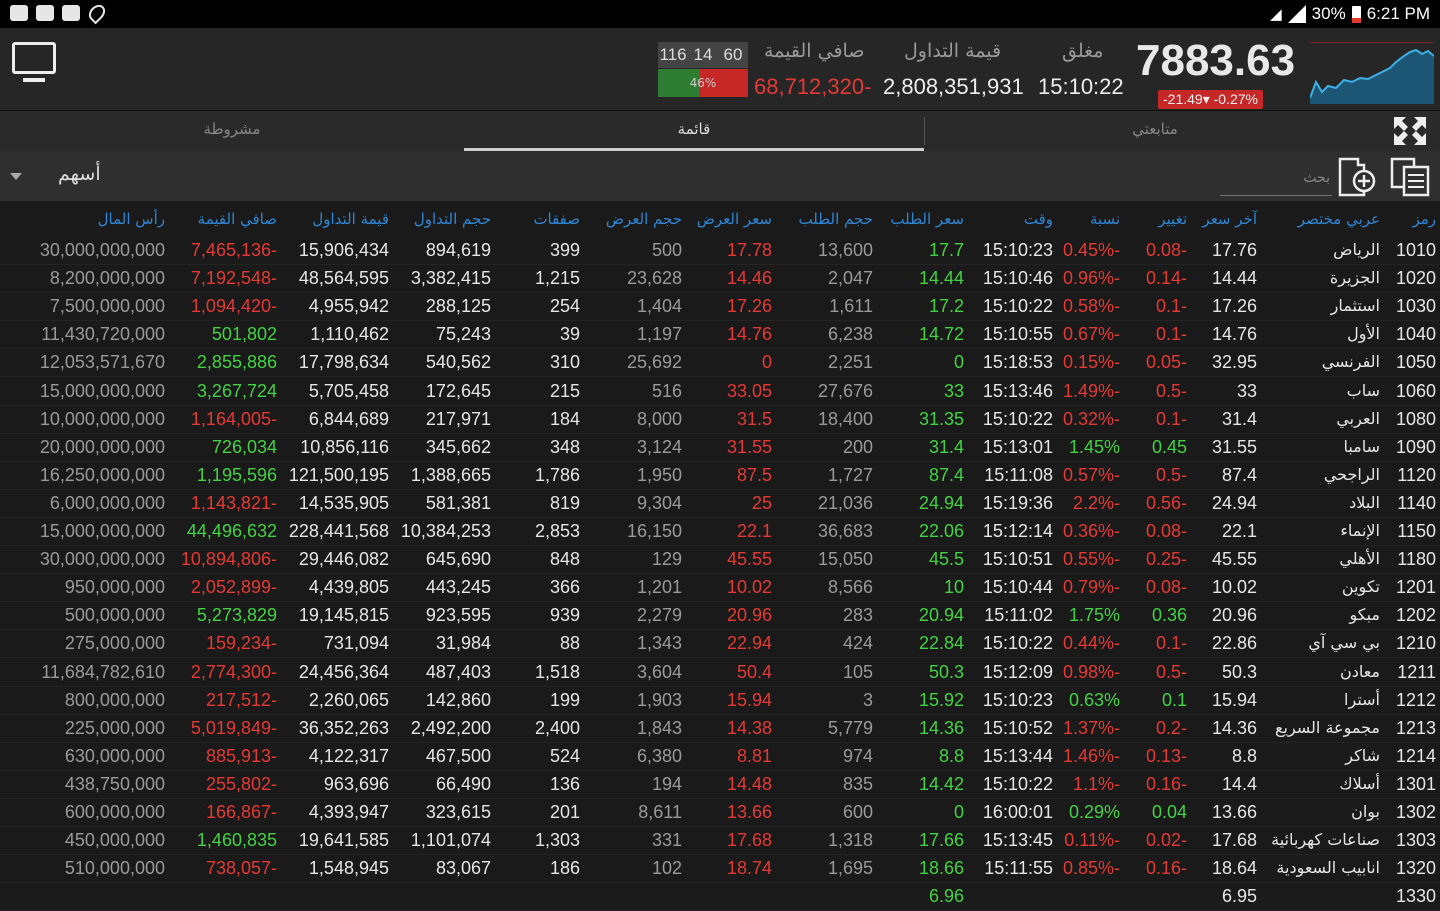  Describe the element at coordinates (749, 783) in the screenshot. I see `cell-ask-price: 14.48` at that location.